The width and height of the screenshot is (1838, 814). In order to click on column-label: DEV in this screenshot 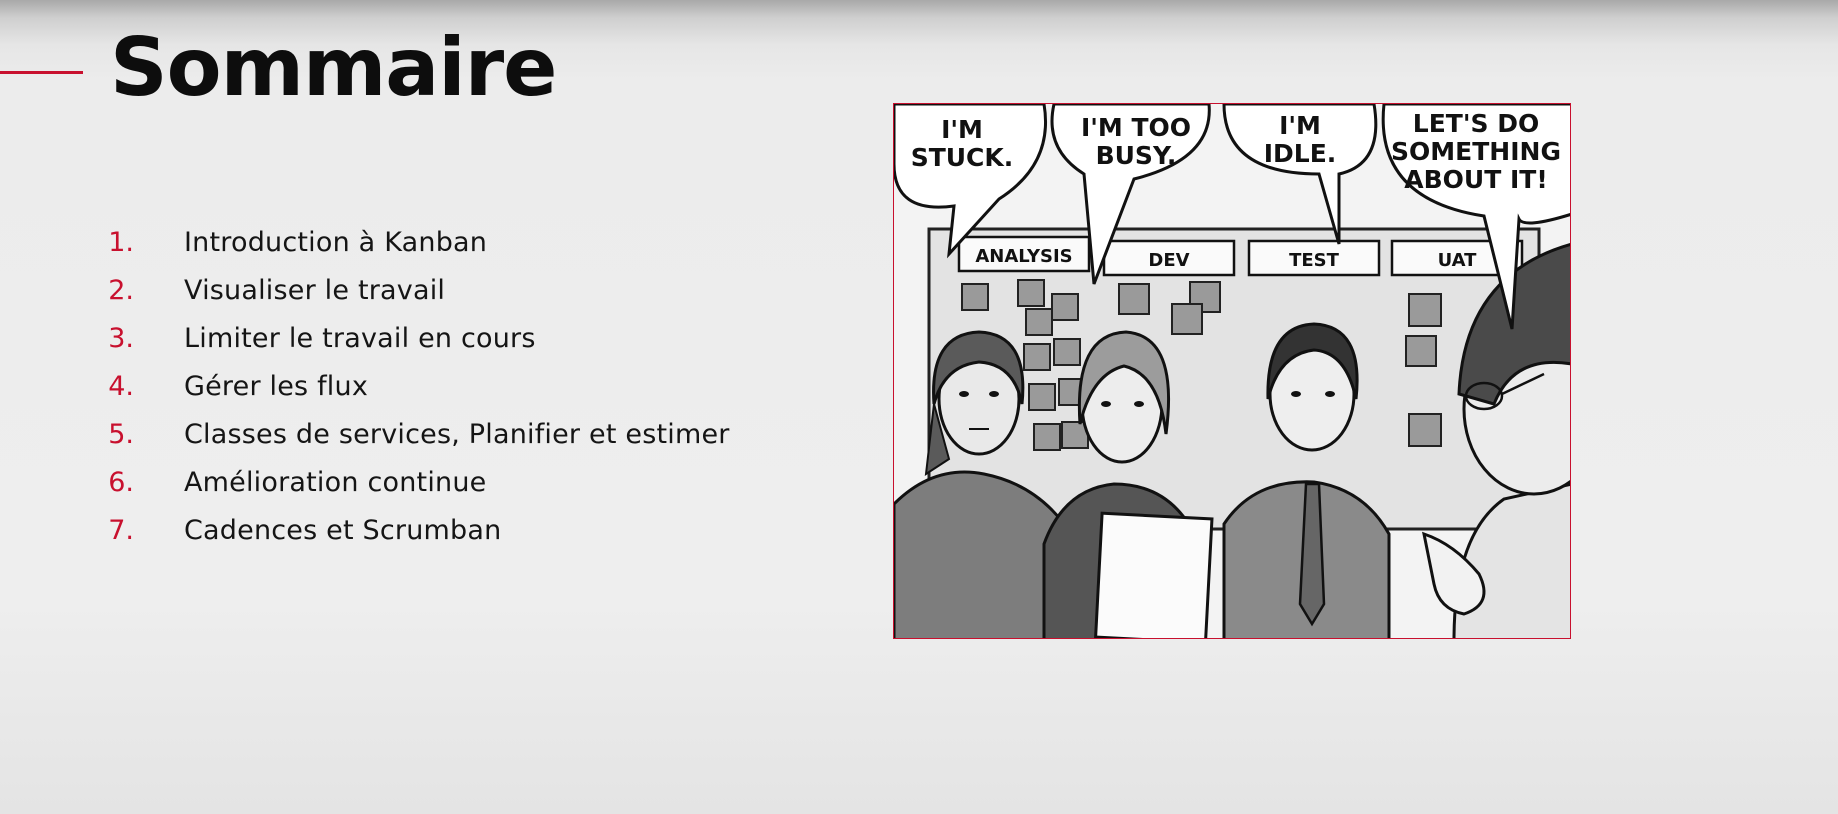, I will do `click(1168, 260)`.